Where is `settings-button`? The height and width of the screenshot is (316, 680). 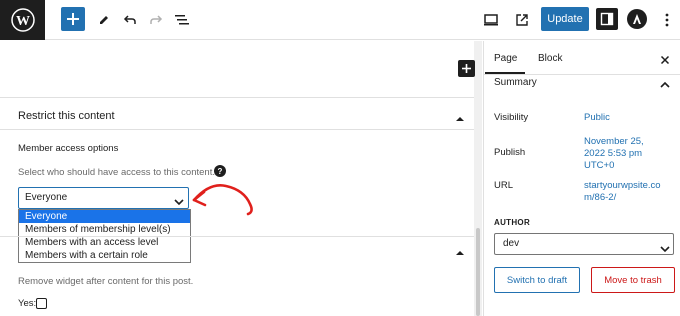
settings-button is located at coordinates (607, 19).